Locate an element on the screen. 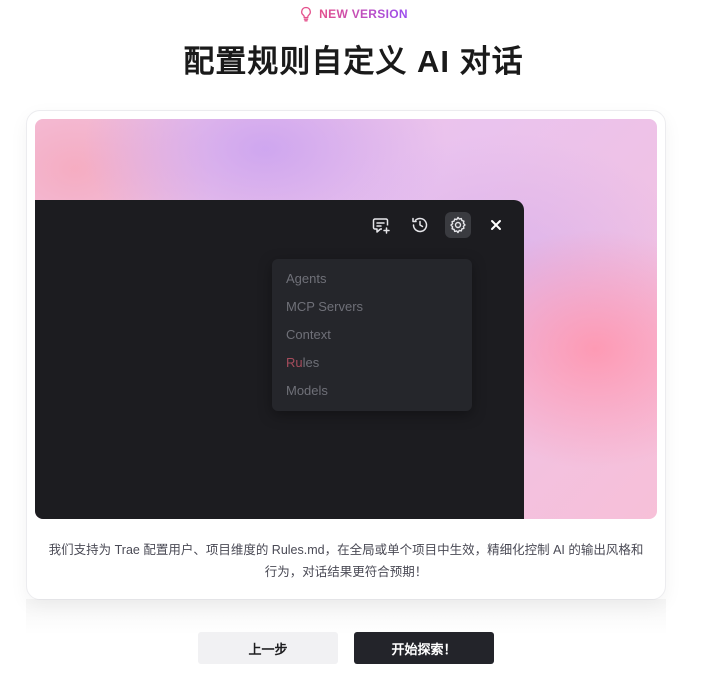  menu-item-rules-rest: les is located at coordinates (311, 362).